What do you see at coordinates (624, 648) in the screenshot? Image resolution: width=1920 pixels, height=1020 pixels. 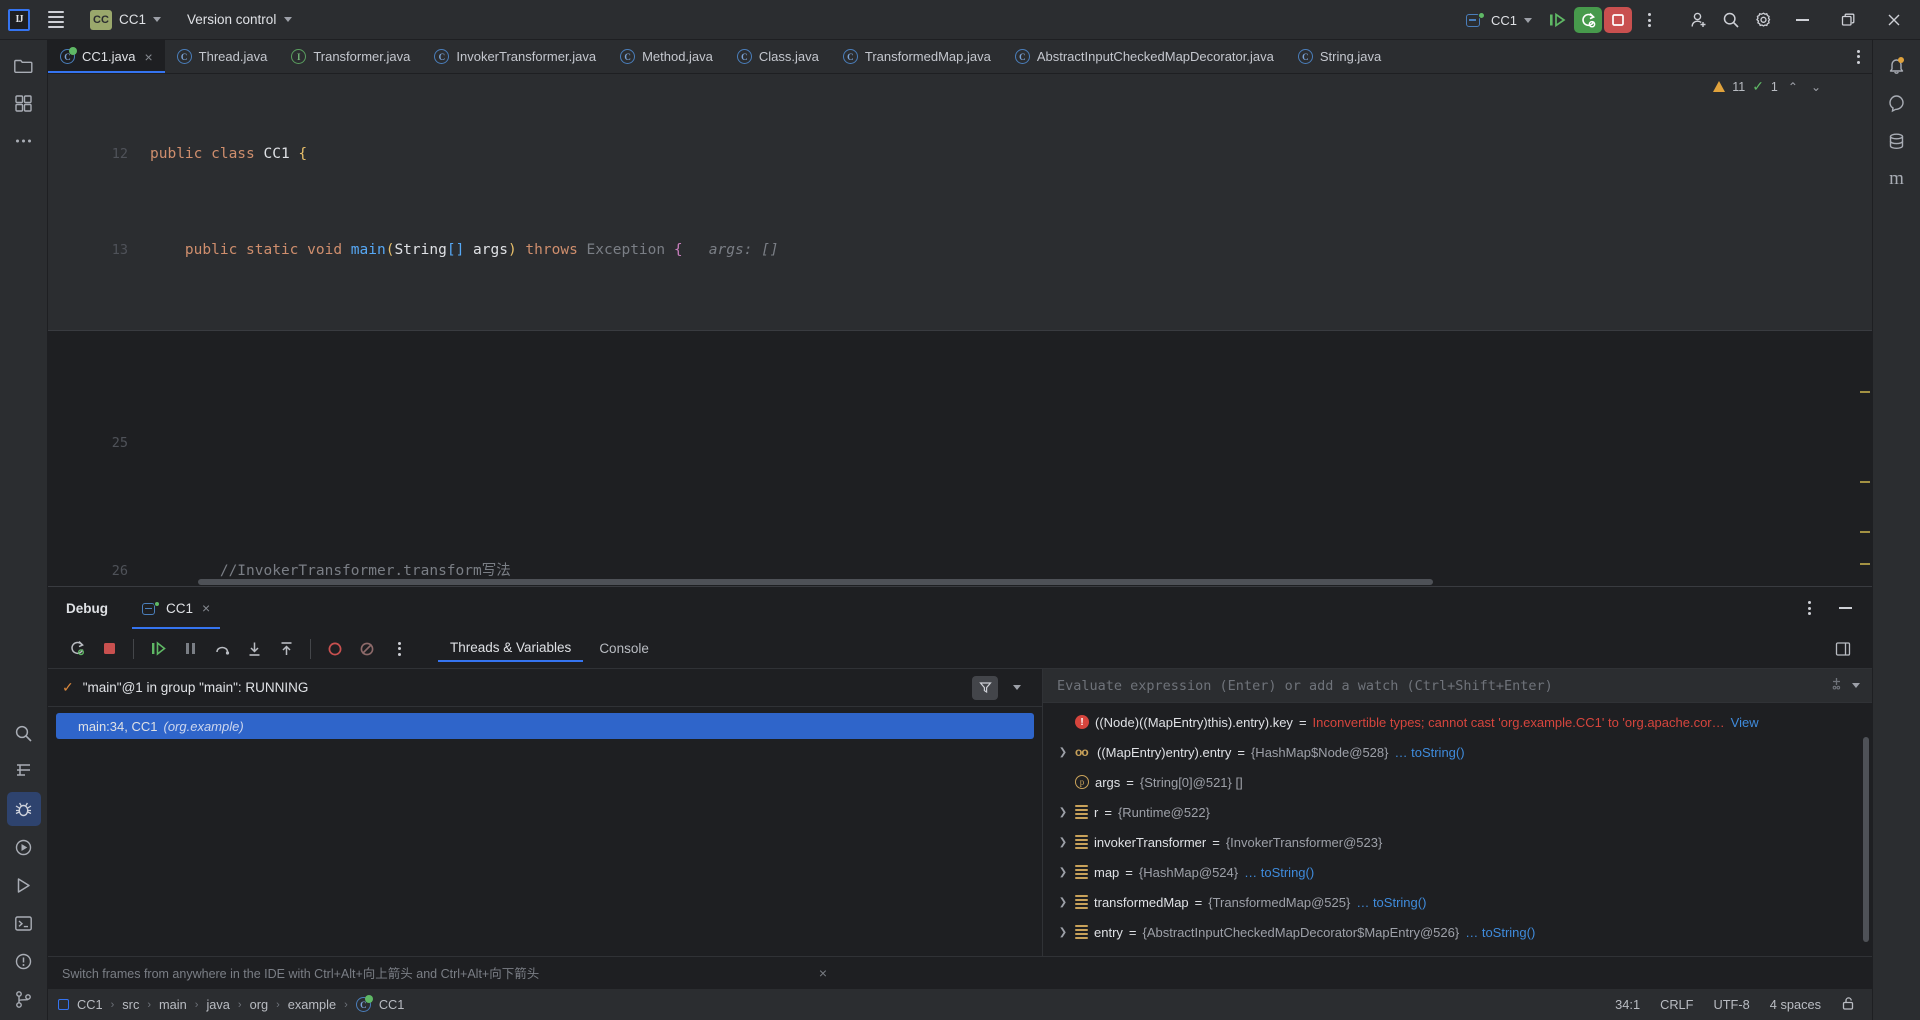 I see `tab-console: Console` at bounding box center [624, 648].